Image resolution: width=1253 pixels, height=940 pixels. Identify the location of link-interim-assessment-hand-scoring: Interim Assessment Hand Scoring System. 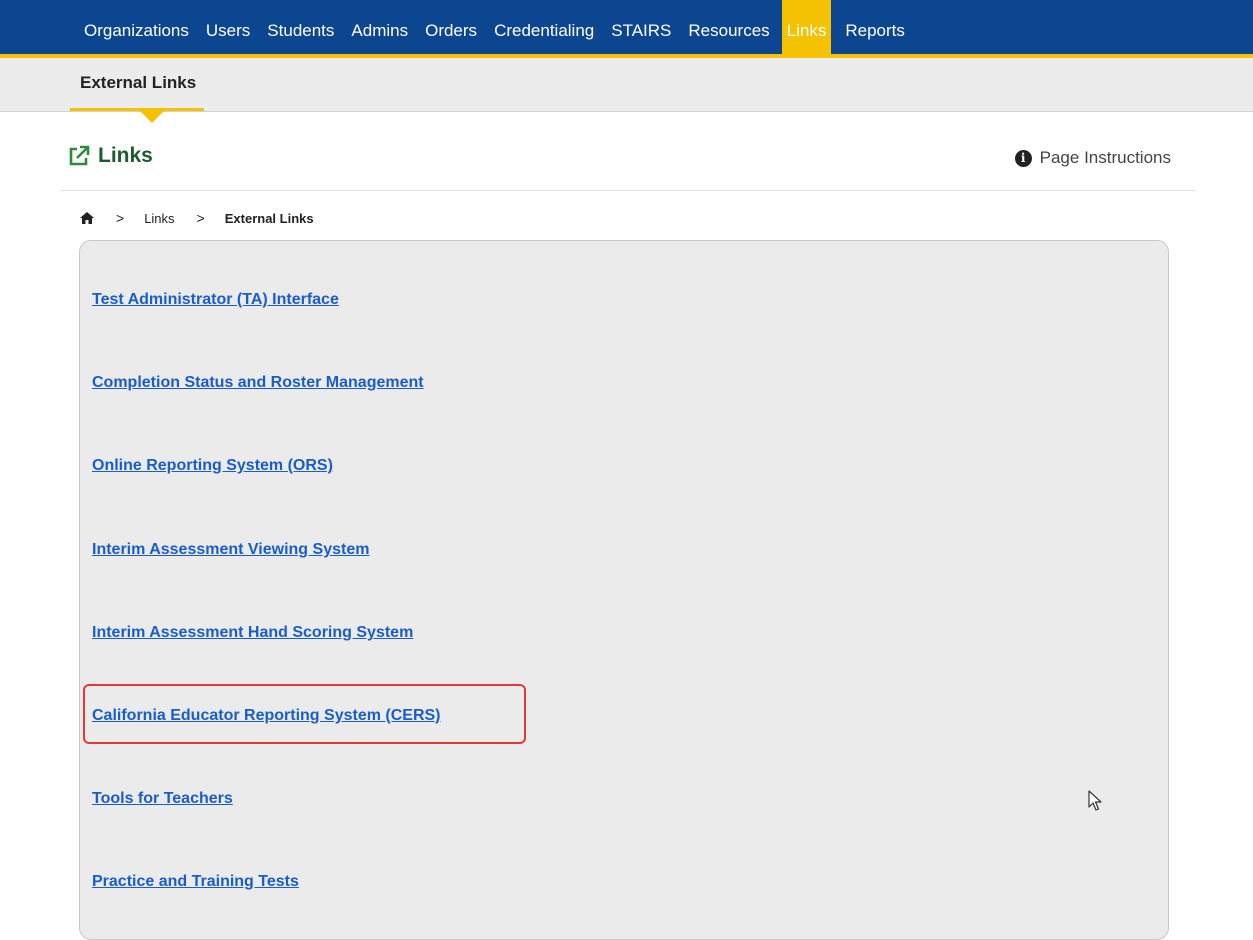
(252, 633).